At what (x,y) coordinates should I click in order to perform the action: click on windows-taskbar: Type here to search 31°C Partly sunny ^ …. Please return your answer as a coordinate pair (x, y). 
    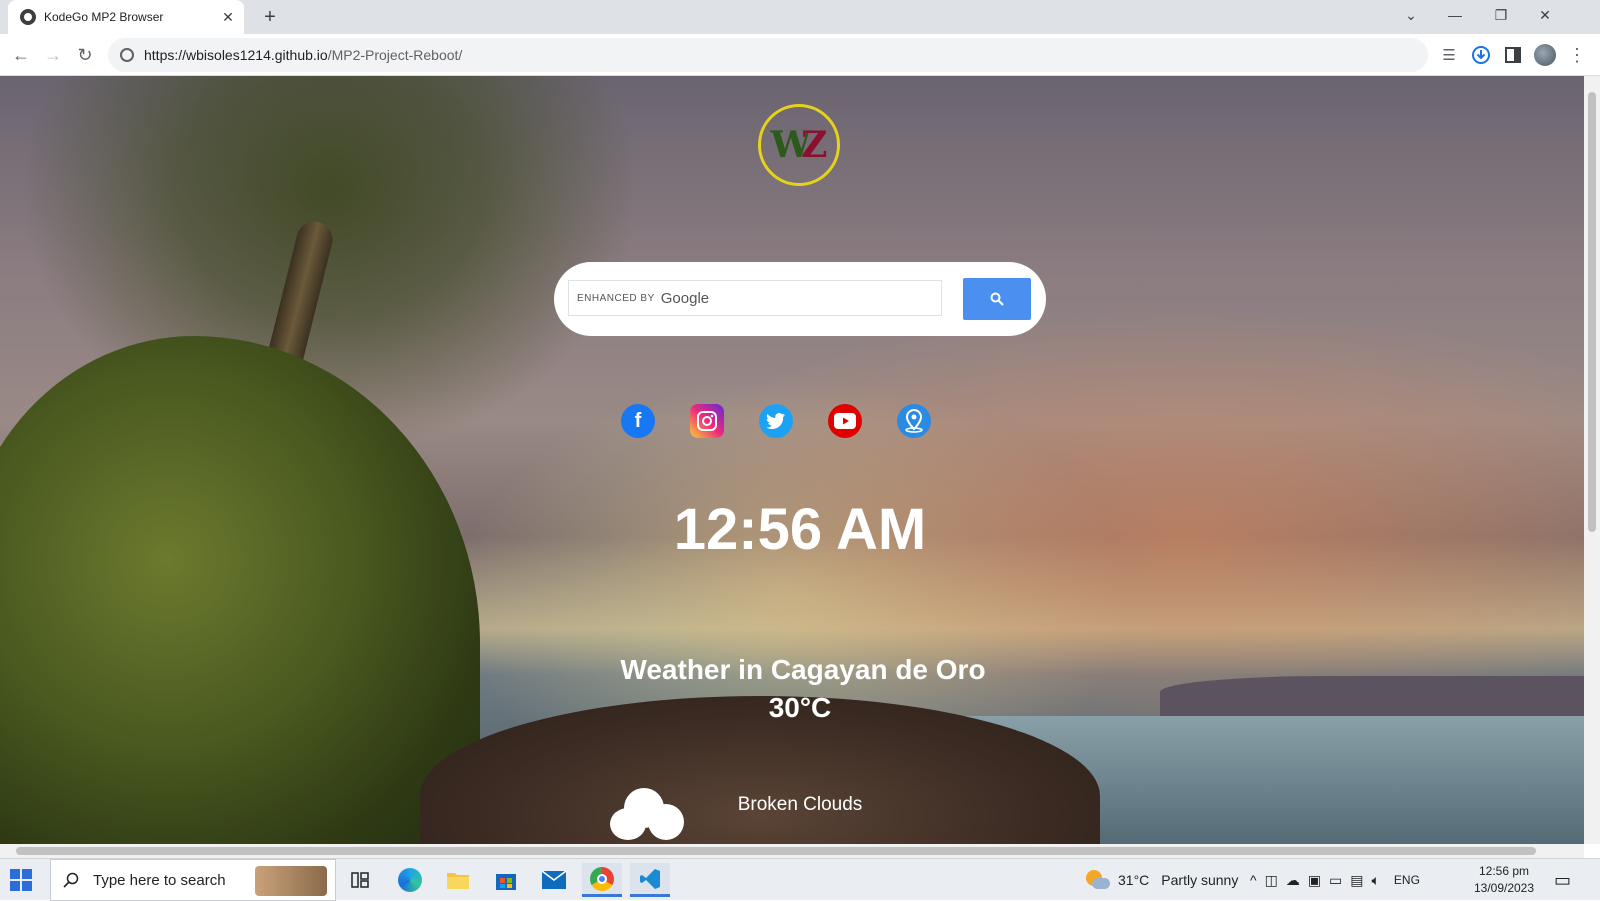
    Looking at the image, I should click on (800, 879).